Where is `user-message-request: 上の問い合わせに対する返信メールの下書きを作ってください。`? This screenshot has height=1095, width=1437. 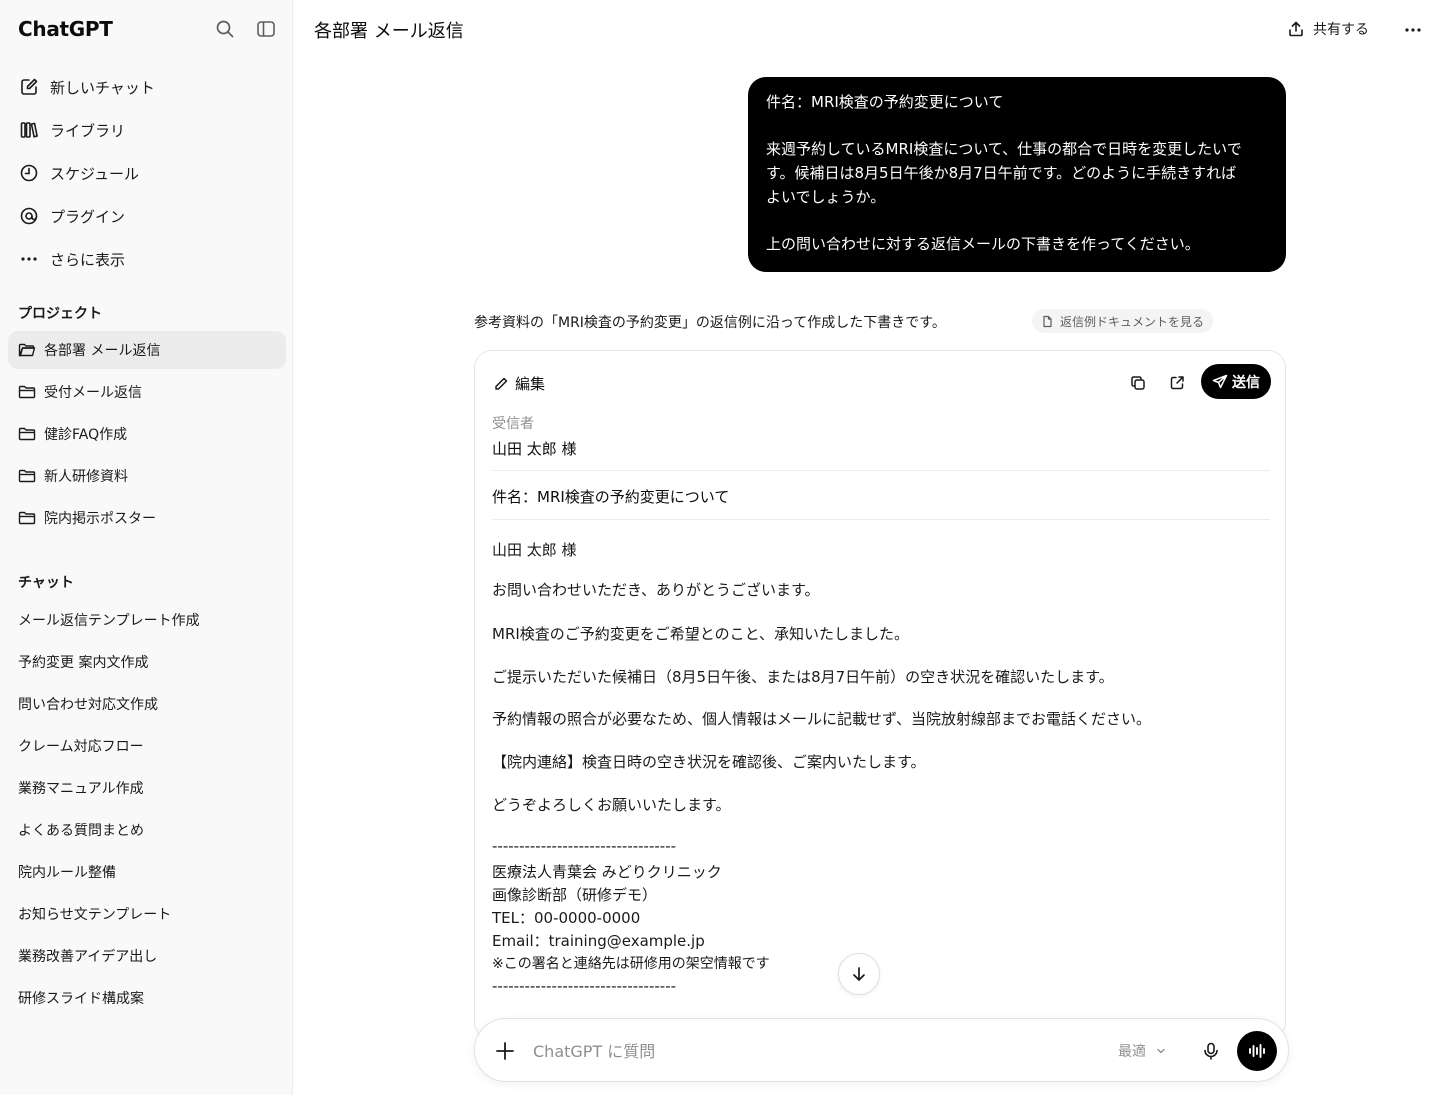 user-message-request: 上の問い合わせに対する返信メールの下書きを作ってください。 is located at coordinates (983, 244).